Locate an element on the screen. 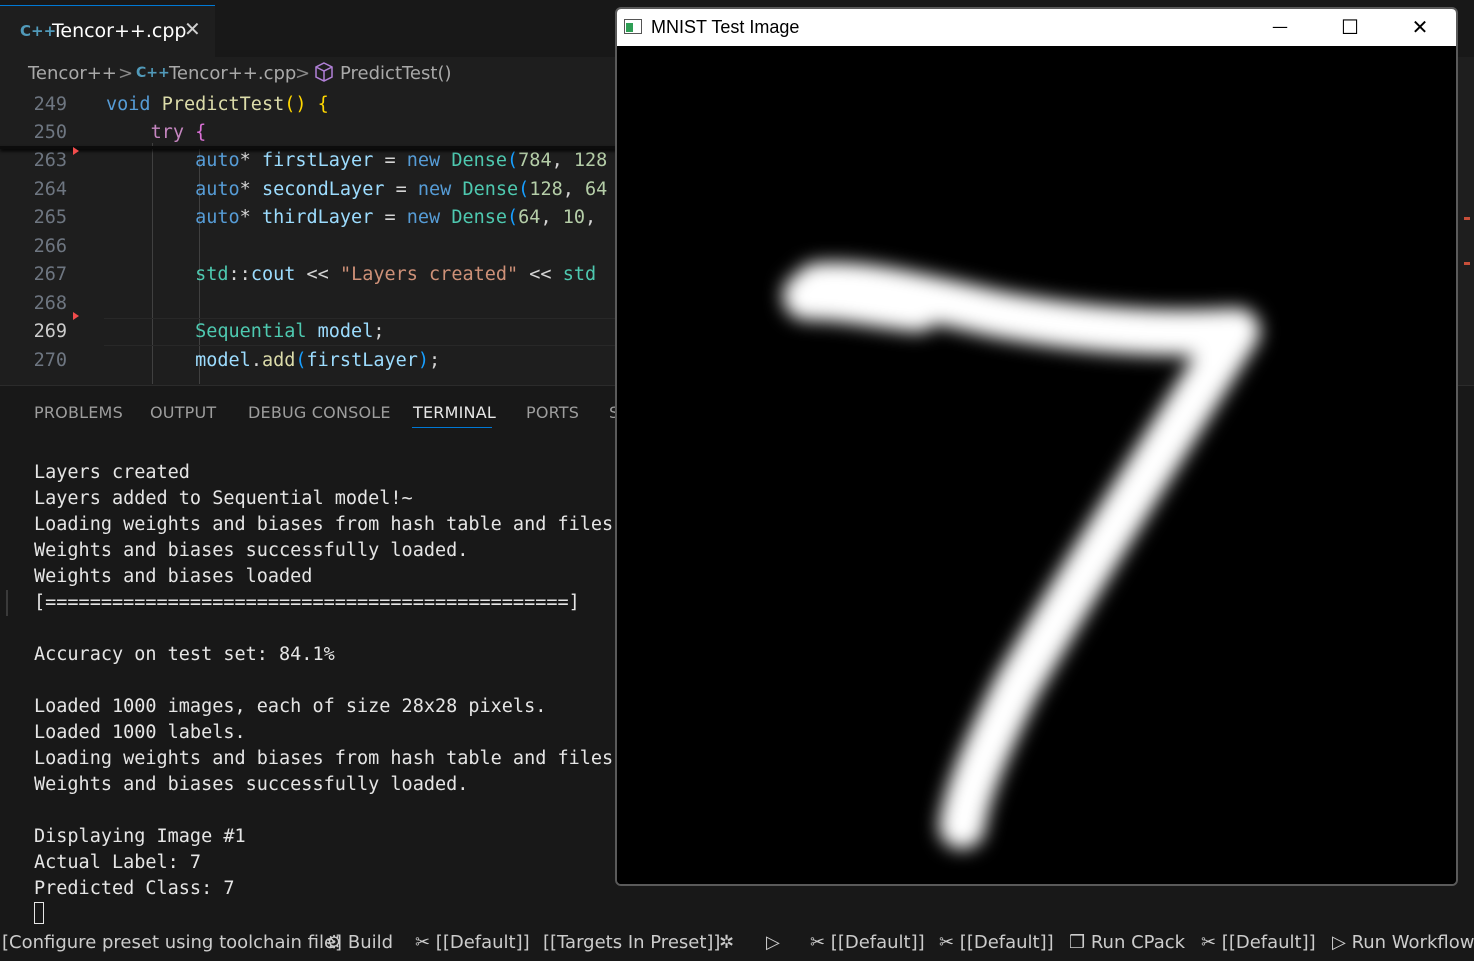 The height and width of the screenshot is (961, 1474). code-line: 270 model.add(firstLayer); is located at coordinates (310, 361).